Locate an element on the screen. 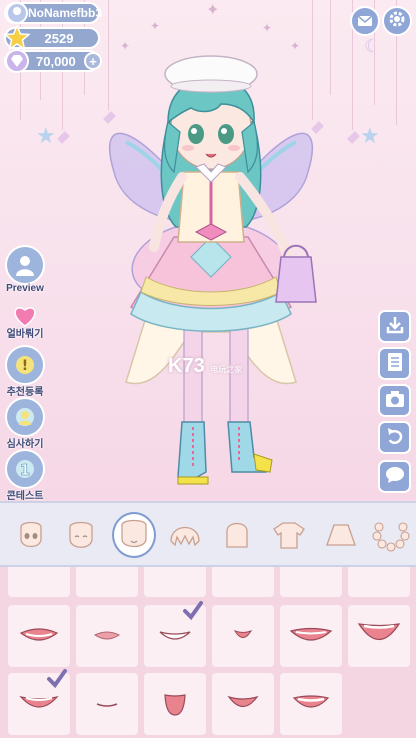 The width and height of the screenshot is (416, 738). mouth-category-icon is located at coordinates (134, 533).